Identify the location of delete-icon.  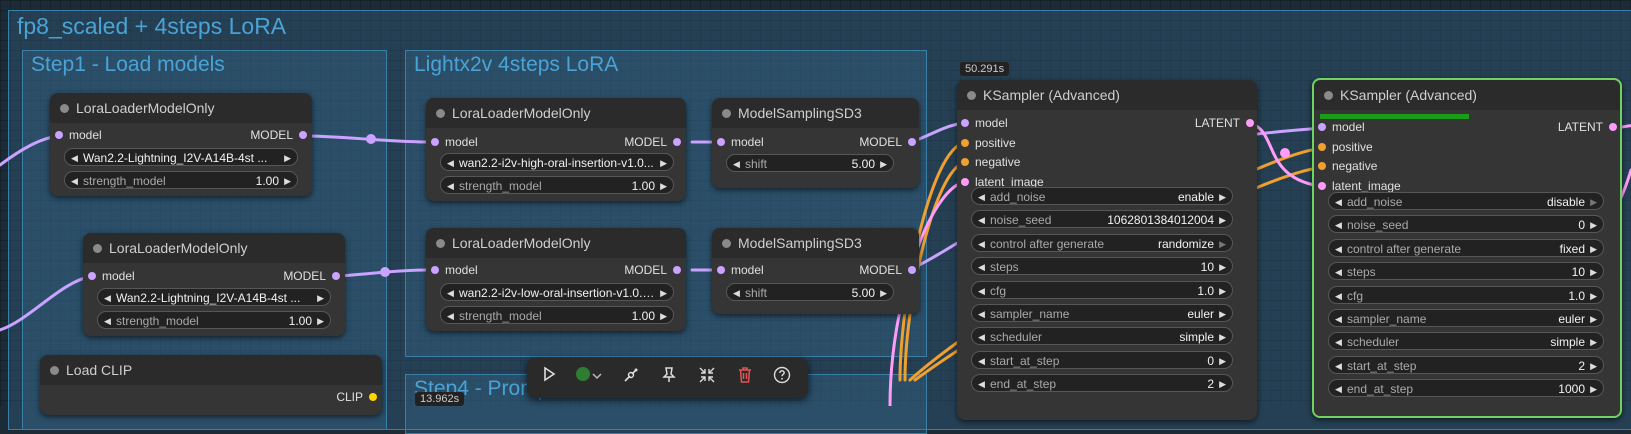
(745, 378).